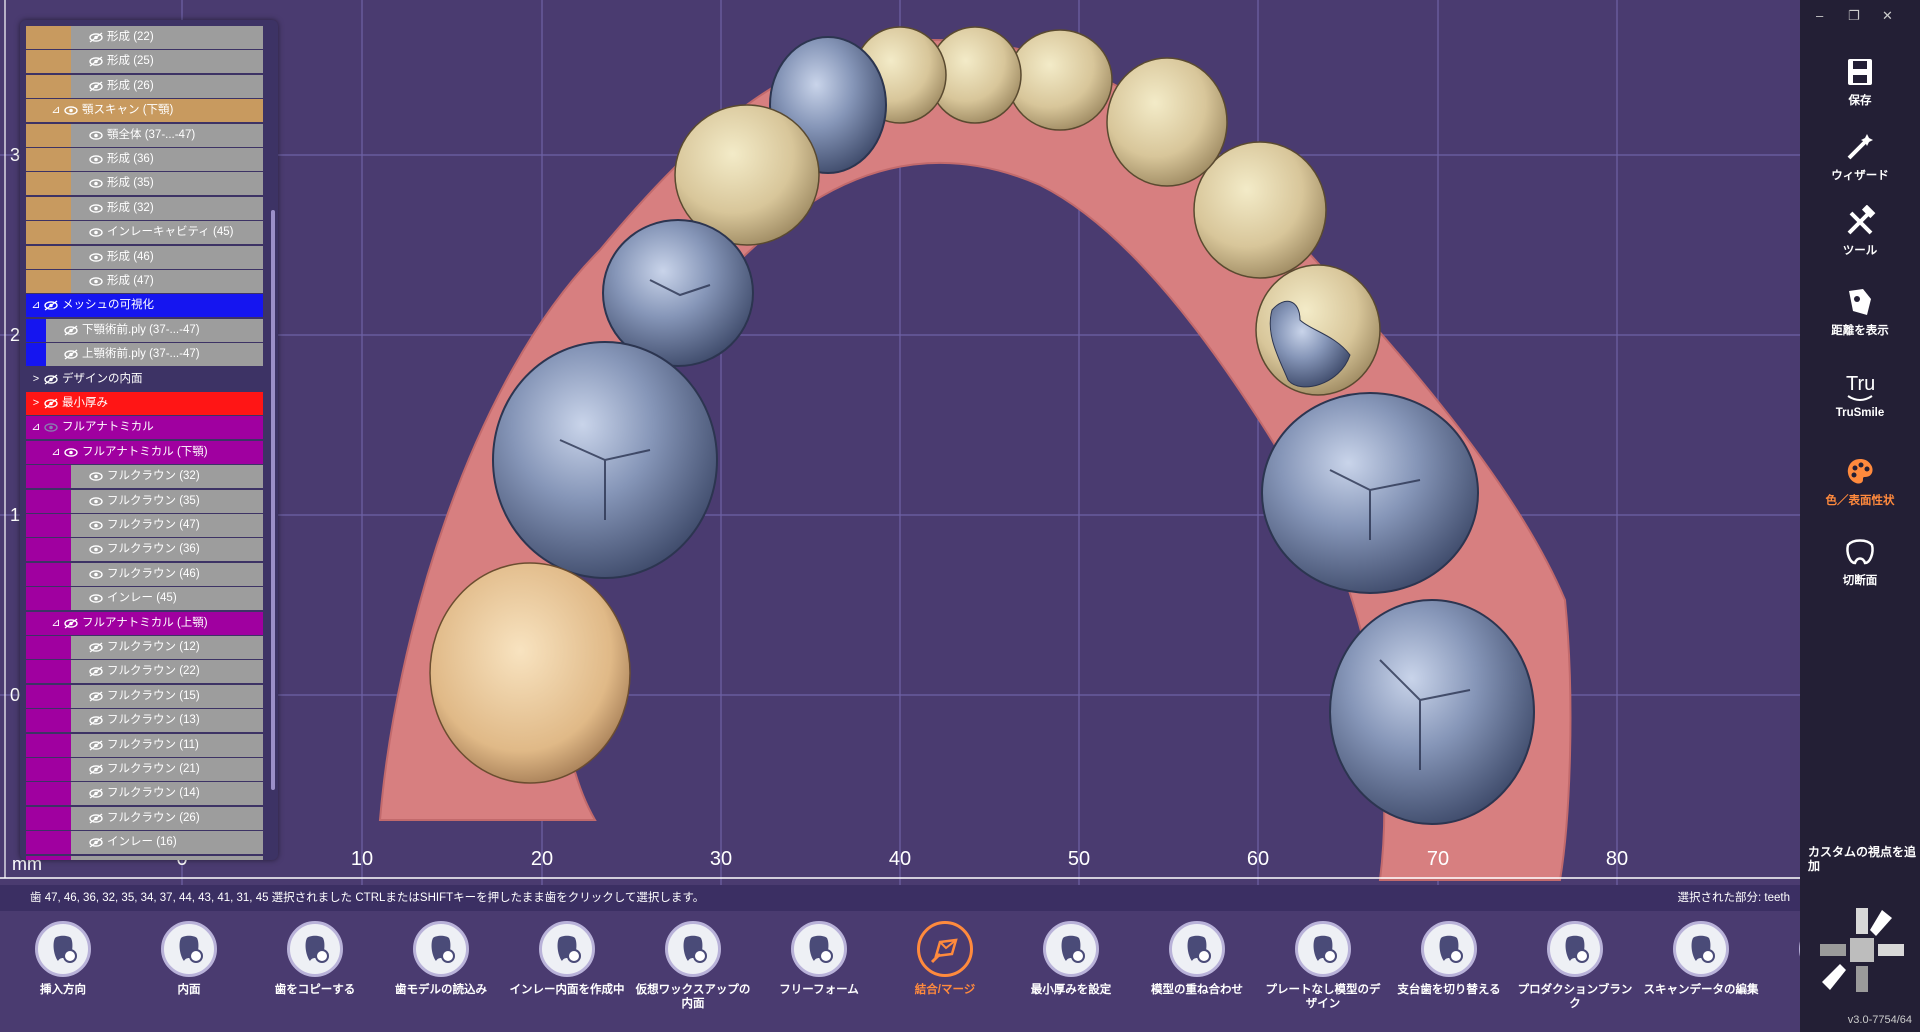  Describe the element at coordinates (144, 501) in the screenshot. I see `tree-row: フルクラウン (35)` at that location.